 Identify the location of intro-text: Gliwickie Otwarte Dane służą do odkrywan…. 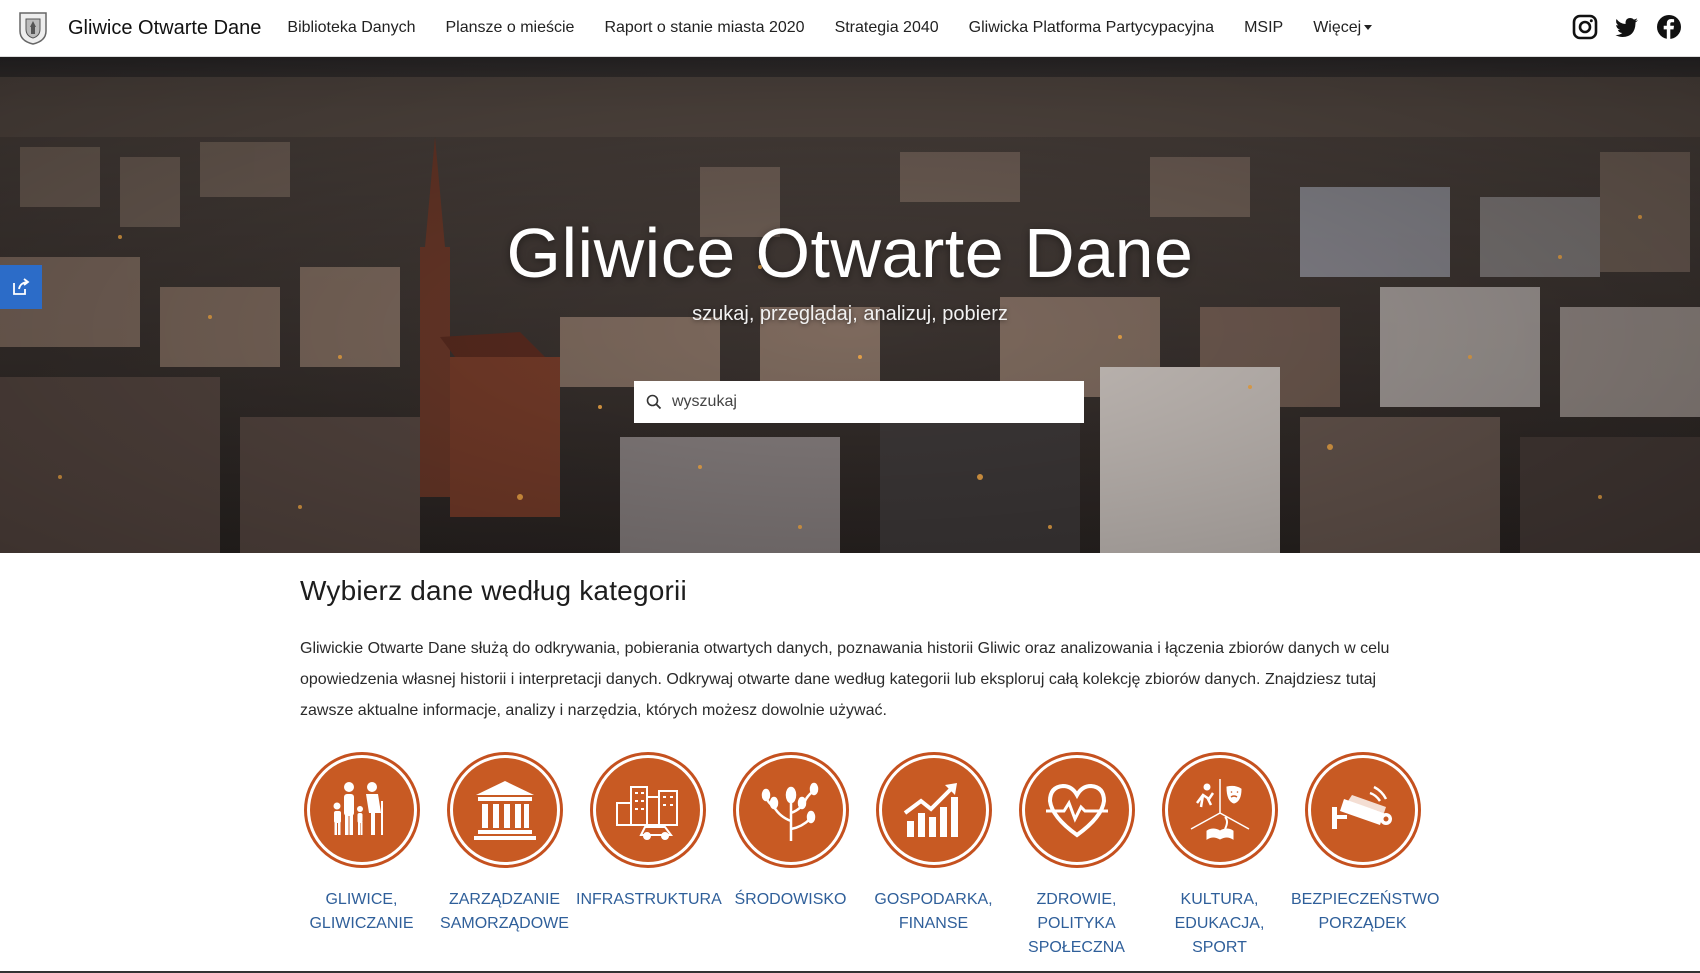
(845, 679).